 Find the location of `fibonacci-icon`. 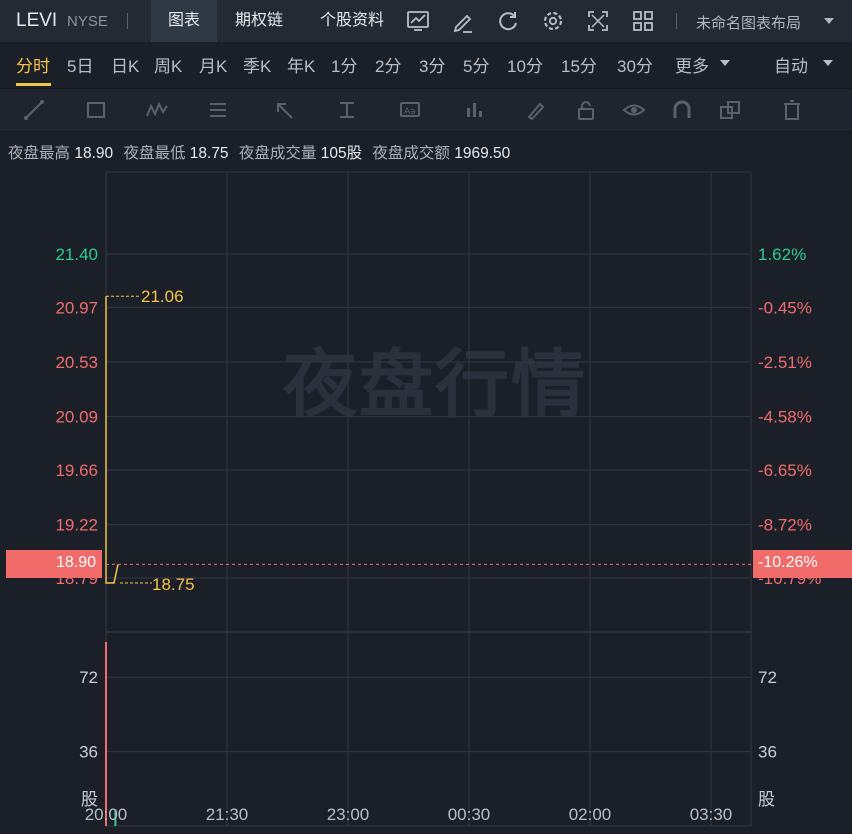

fibonacci-icon is located at coordinates (218, 110).